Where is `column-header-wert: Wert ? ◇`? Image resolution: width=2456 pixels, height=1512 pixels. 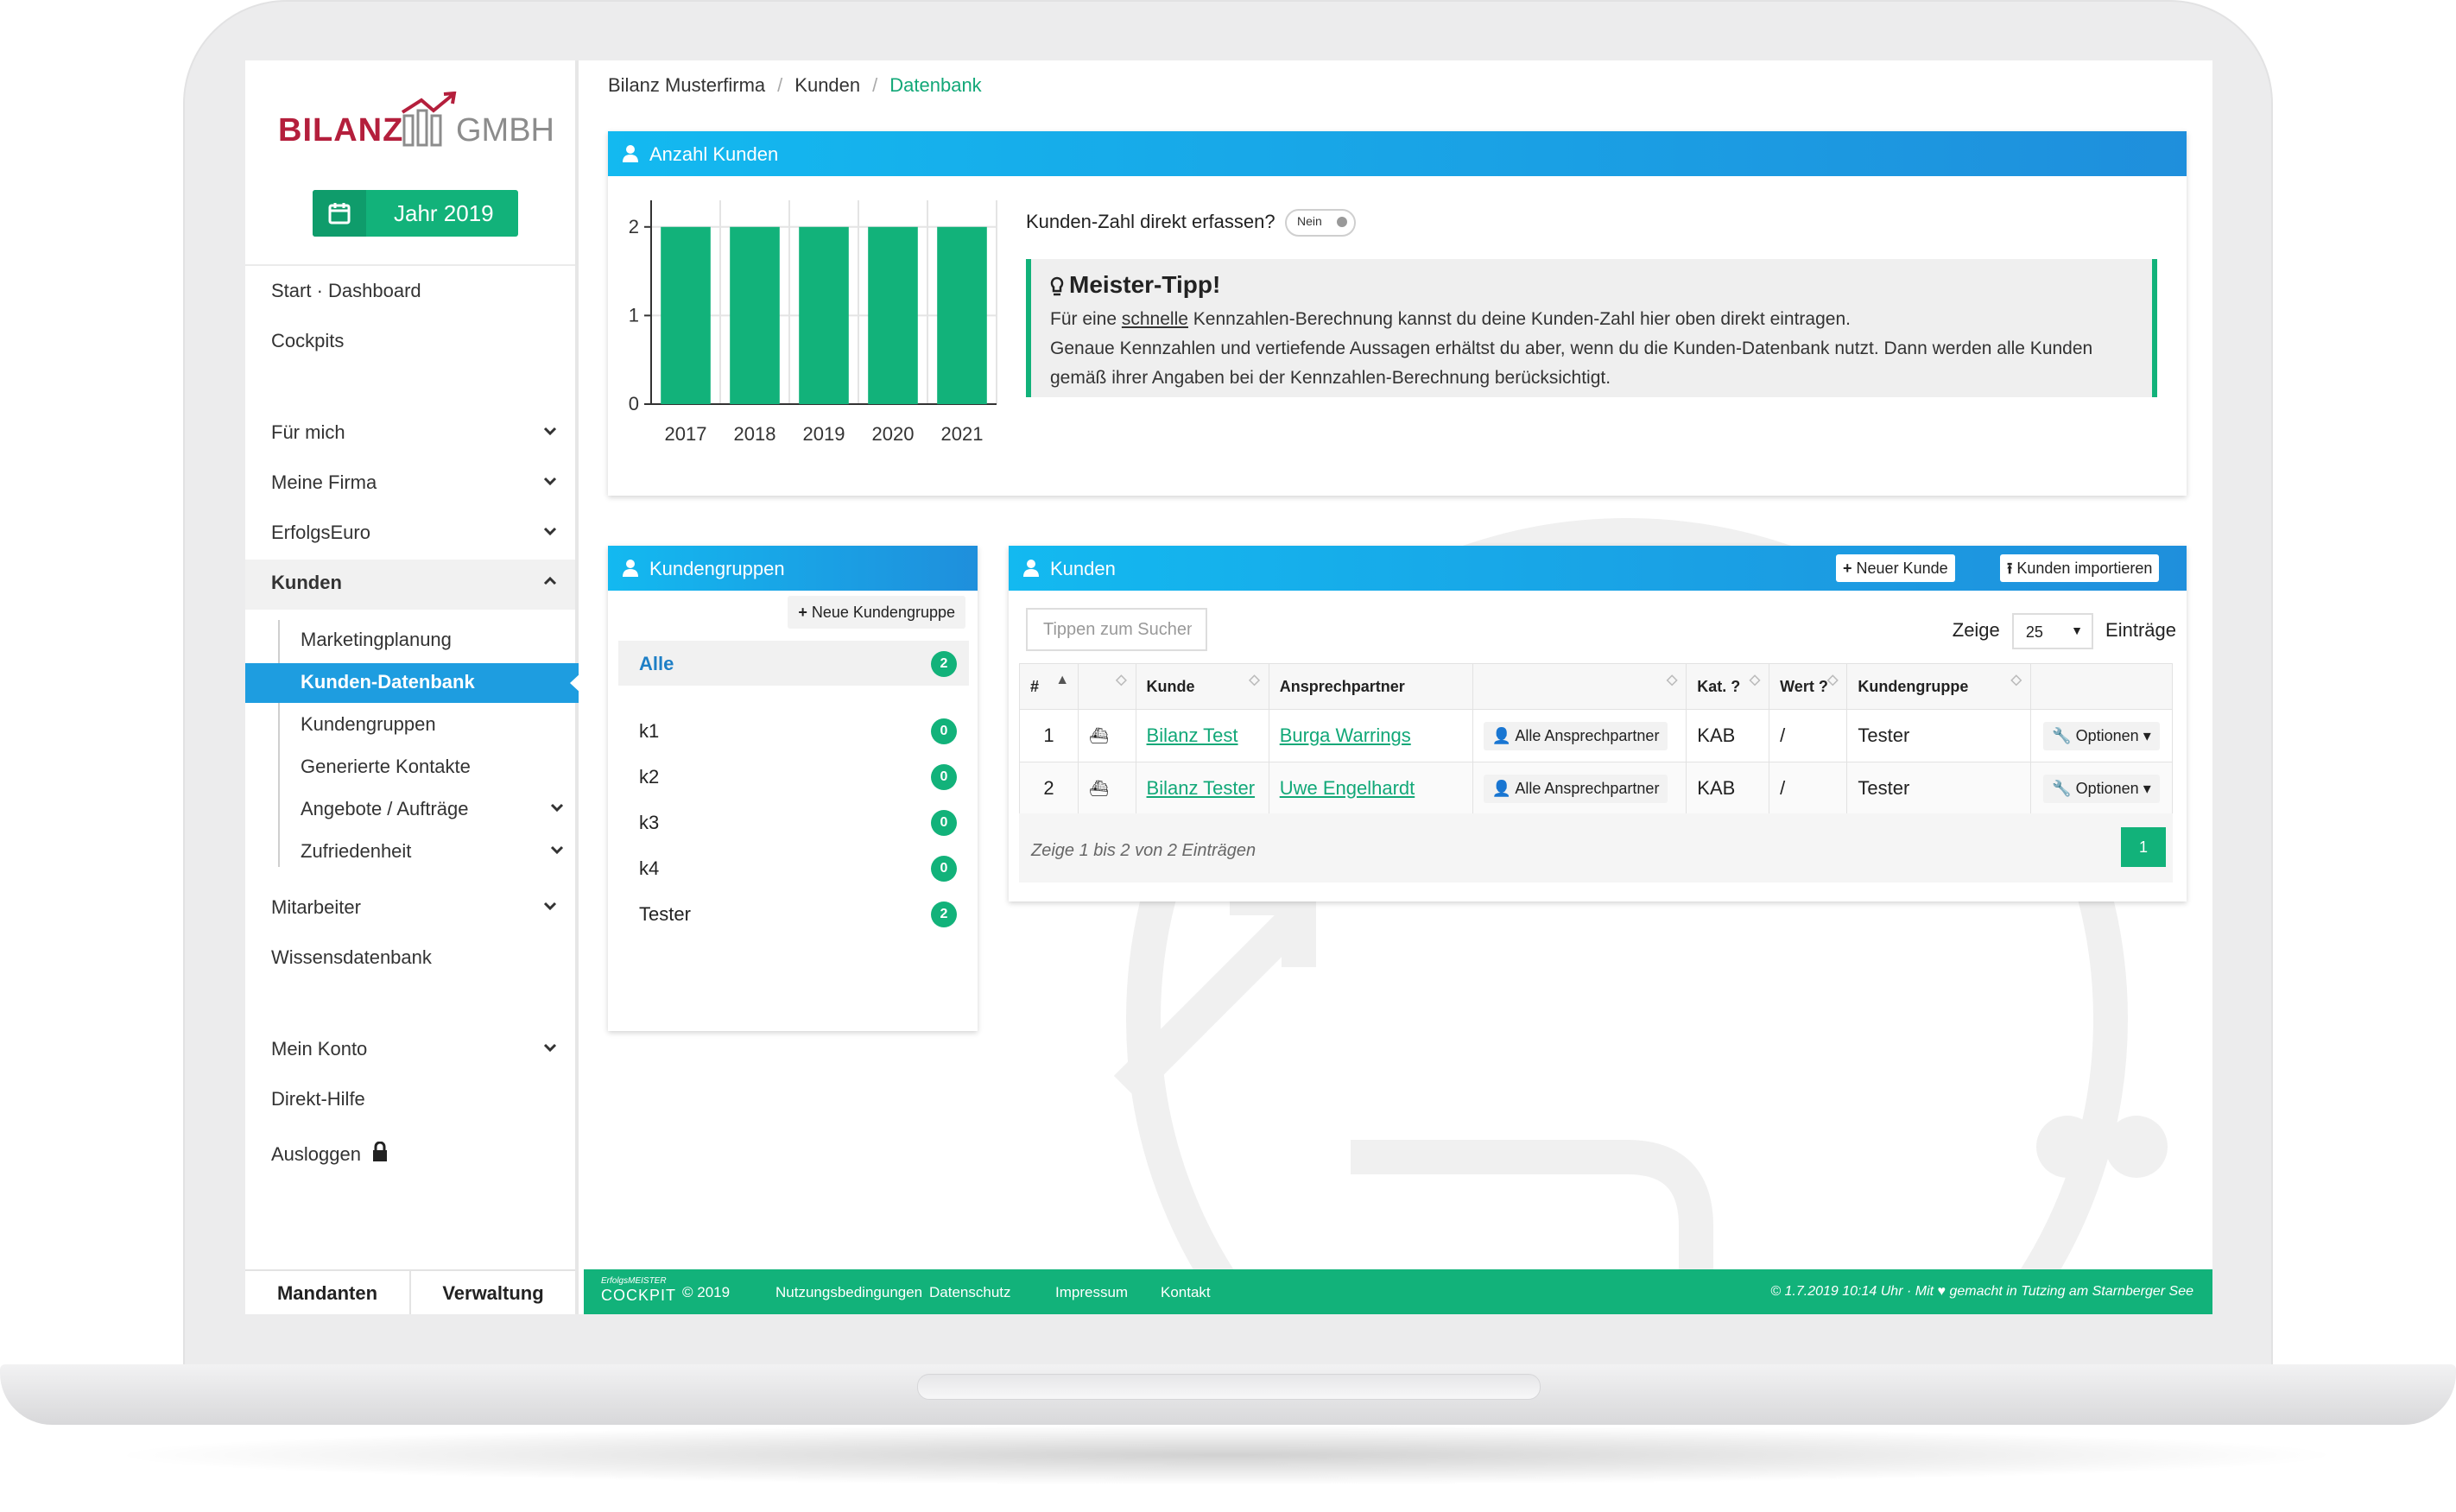
column-header-wert: Wert ? ◇ is located at coordinates (1809, 686).